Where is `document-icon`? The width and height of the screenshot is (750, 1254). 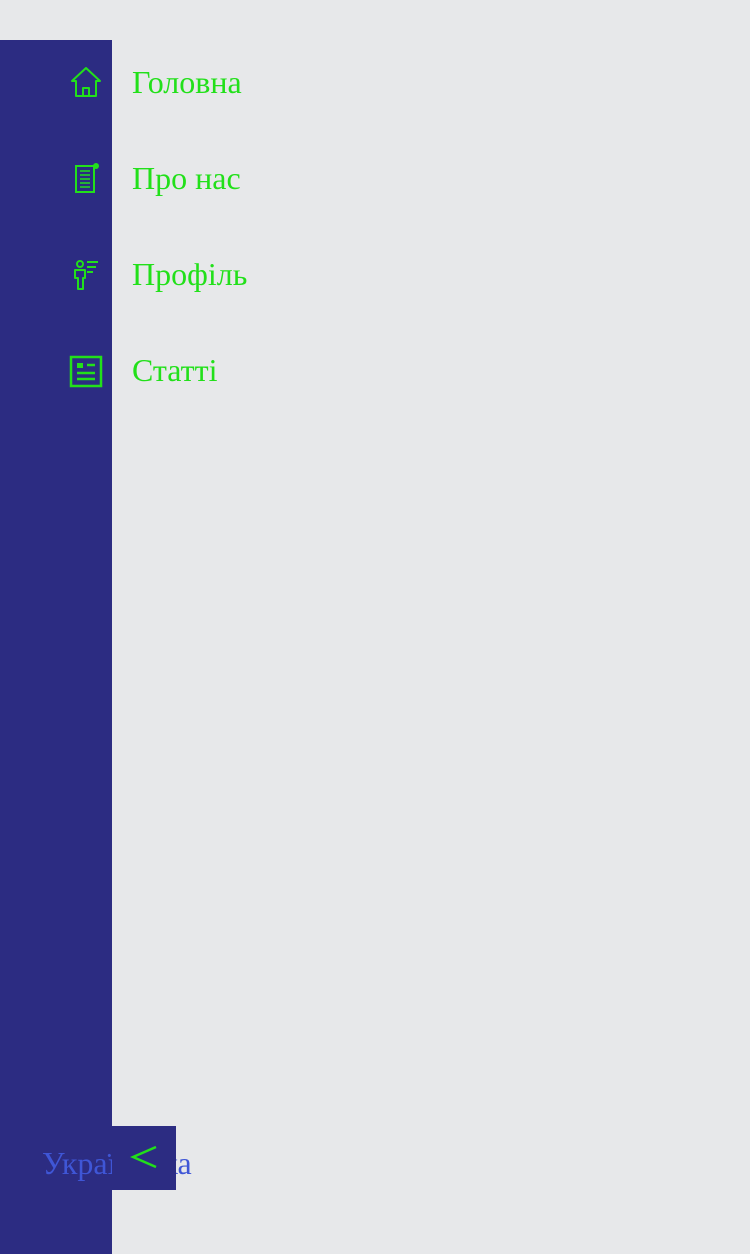
document-icon is located at coordinates (86, 178).